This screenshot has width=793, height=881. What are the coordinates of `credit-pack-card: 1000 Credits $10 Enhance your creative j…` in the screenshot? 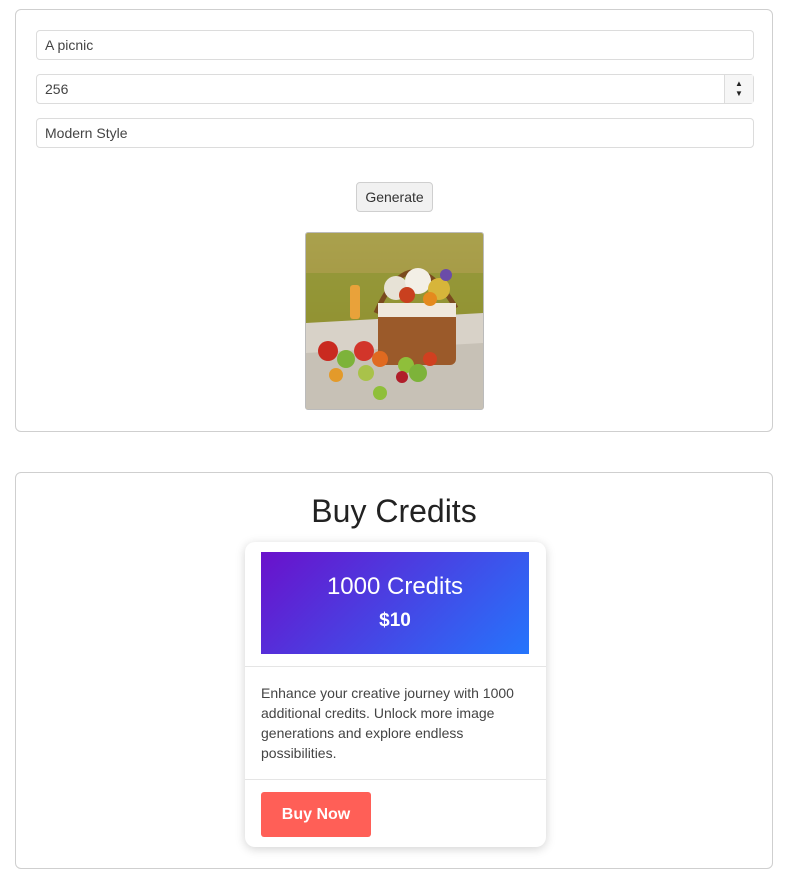 It's located at (395, 694).